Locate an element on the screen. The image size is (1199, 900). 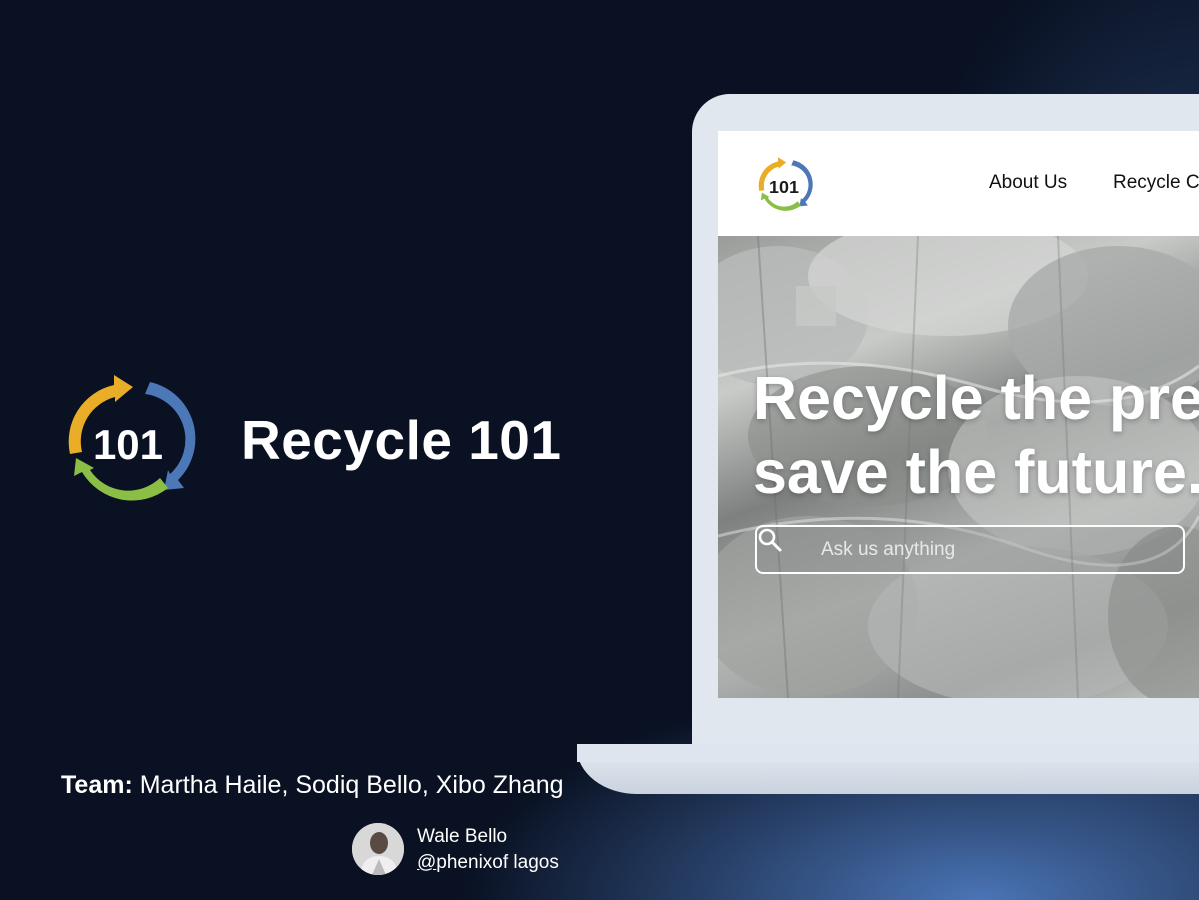
author-handle-at: @ is located at coordinates (427, 862).